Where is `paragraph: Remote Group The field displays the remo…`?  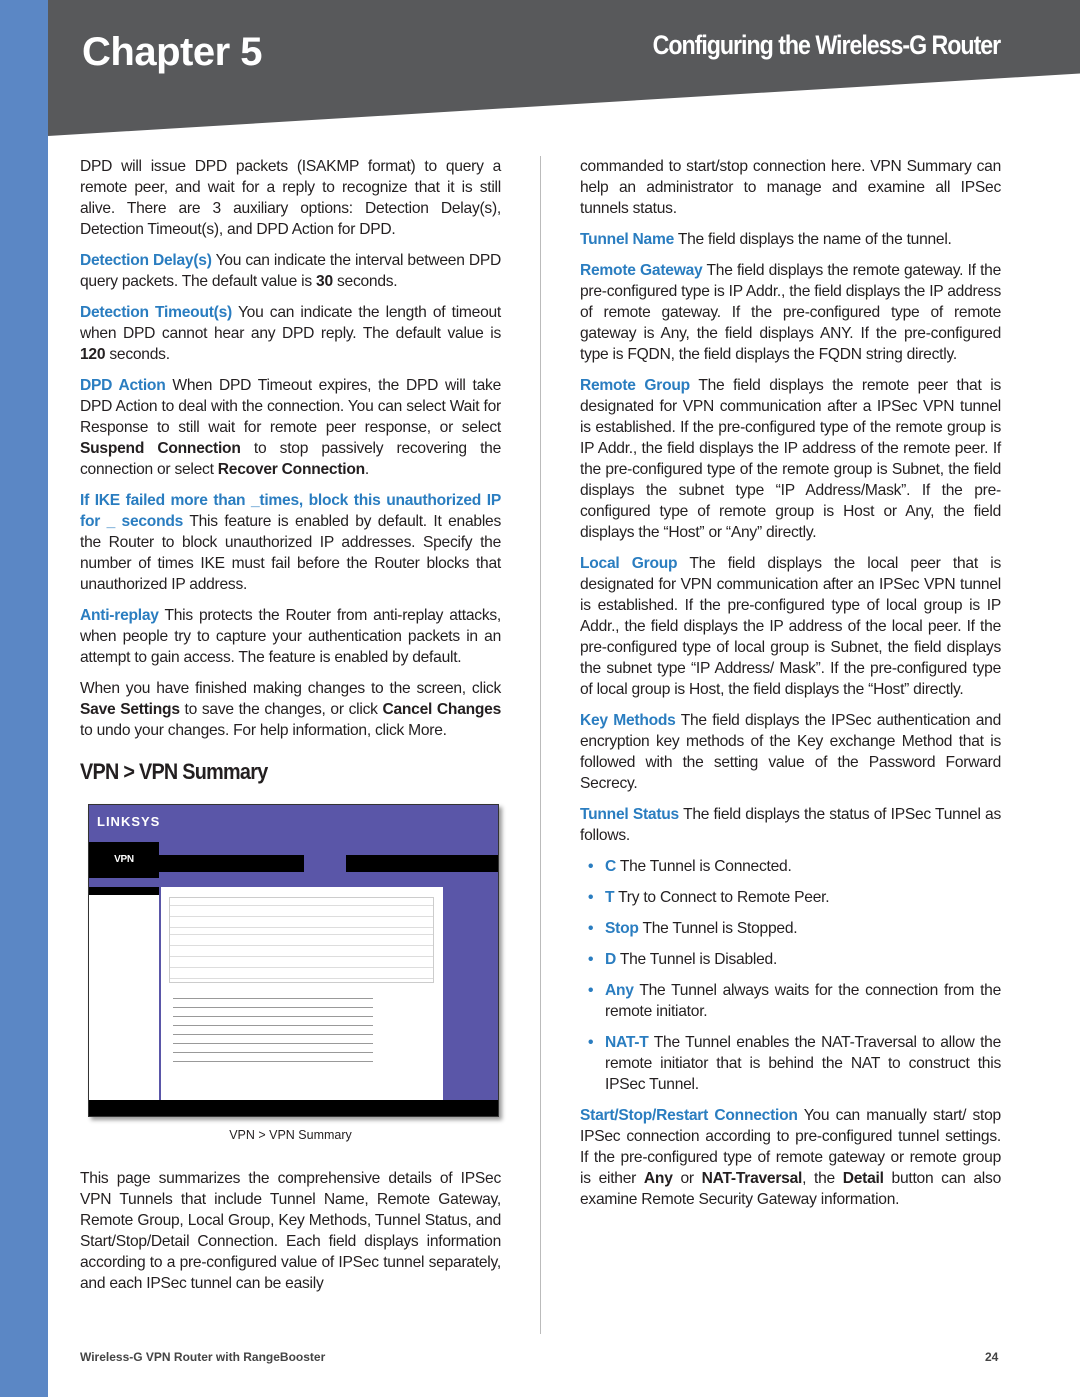 paragraph: Remote Group The field displays the remo… is located at coordinates (790, 459).